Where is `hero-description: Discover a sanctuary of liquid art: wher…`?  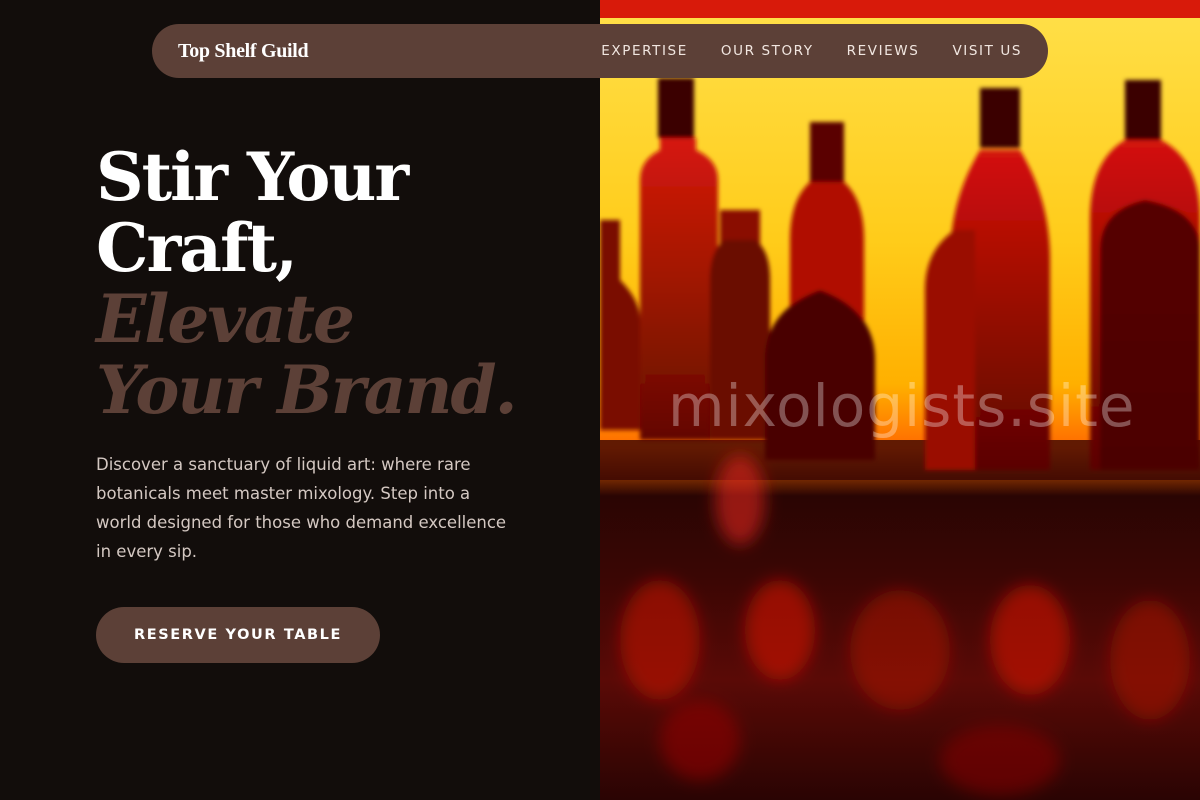 hero-description: Discover a sanctuary of liquid art: wher… is located at coordinates (301, 508).